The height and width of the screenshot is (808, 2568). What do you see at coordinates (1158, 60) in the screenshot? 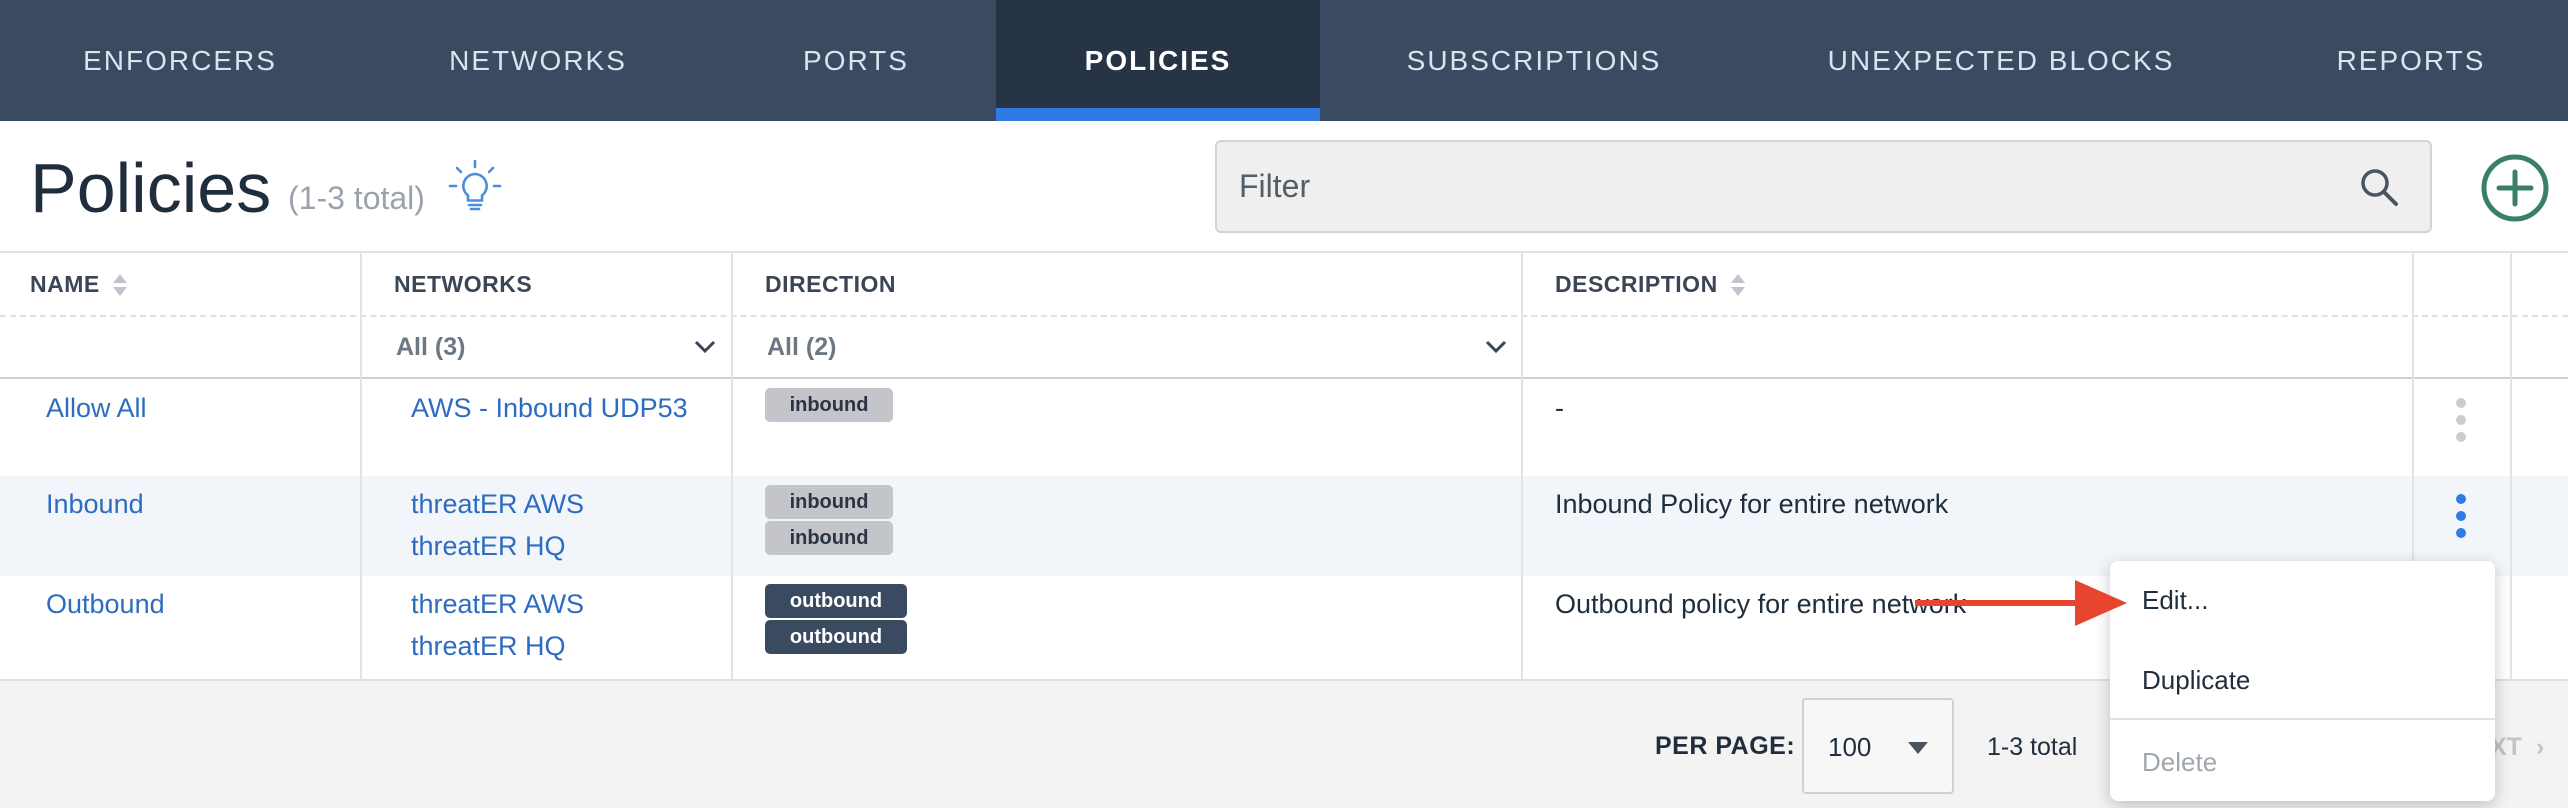
I see `tab-policies: POLICIES` at bounding box center [1158, 60].